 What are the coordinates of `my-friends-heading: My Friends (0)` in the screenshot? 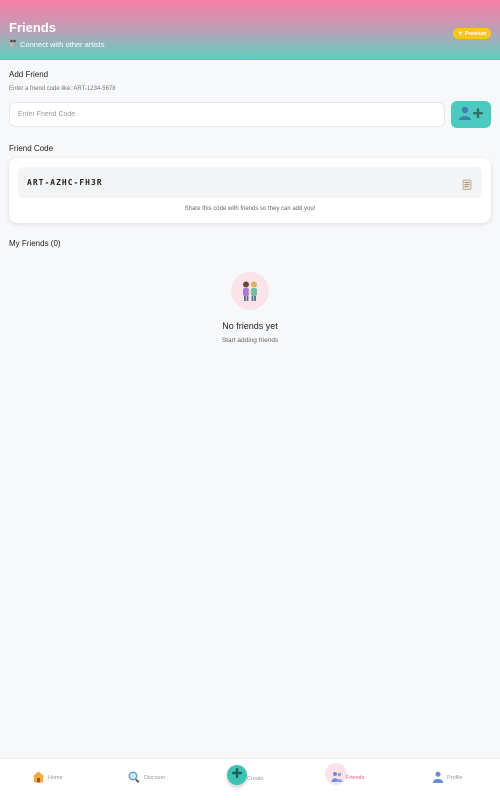 It's located at (35, 243).